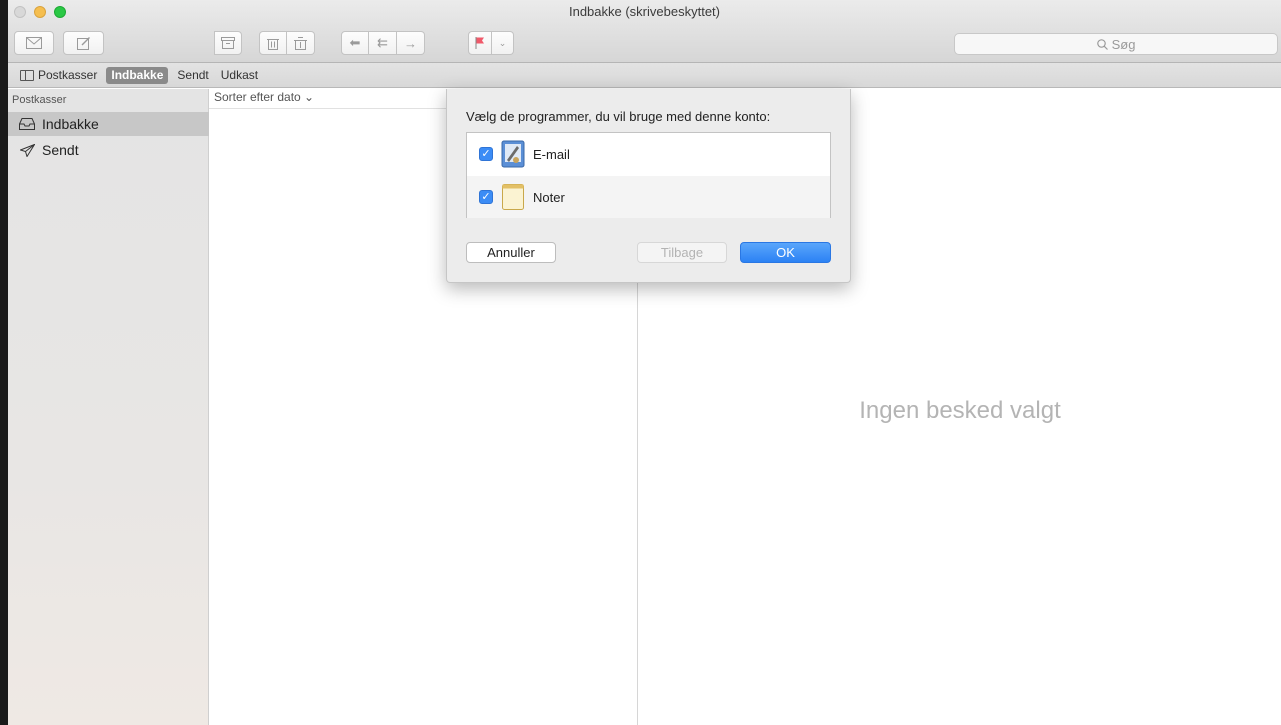  What do you see at coordinates (68, 75) in the screenshot?
I see `favorites-mailboxes-label: Postkasser` at bounding box center [68, 75].